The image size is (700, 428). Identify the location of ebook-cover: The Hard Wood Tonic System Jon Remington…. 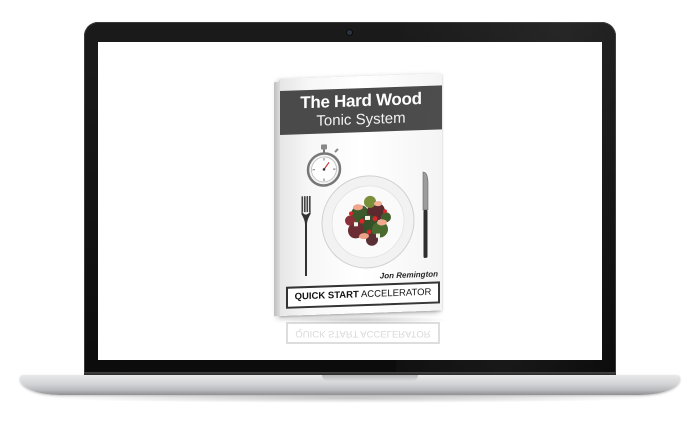
(358, 195).